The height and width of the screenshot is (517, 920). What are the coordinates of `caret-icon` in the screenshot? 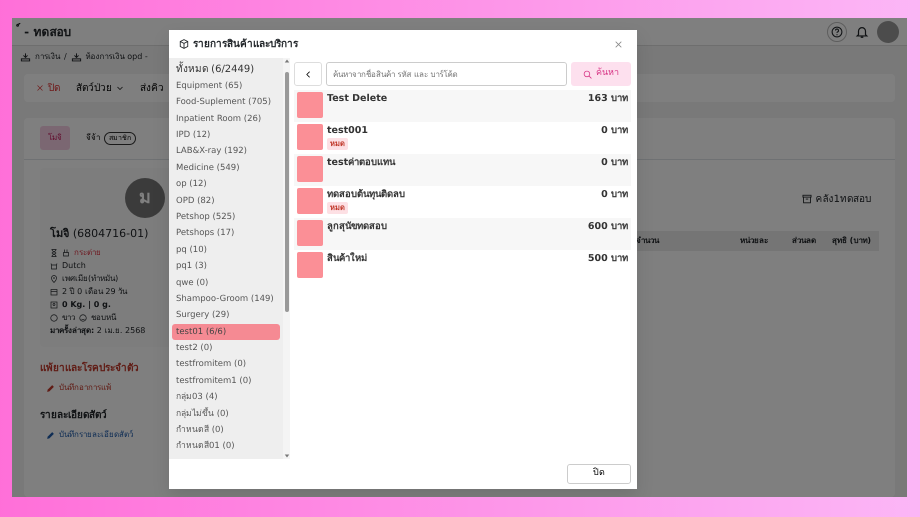 It's located at (120, 88).